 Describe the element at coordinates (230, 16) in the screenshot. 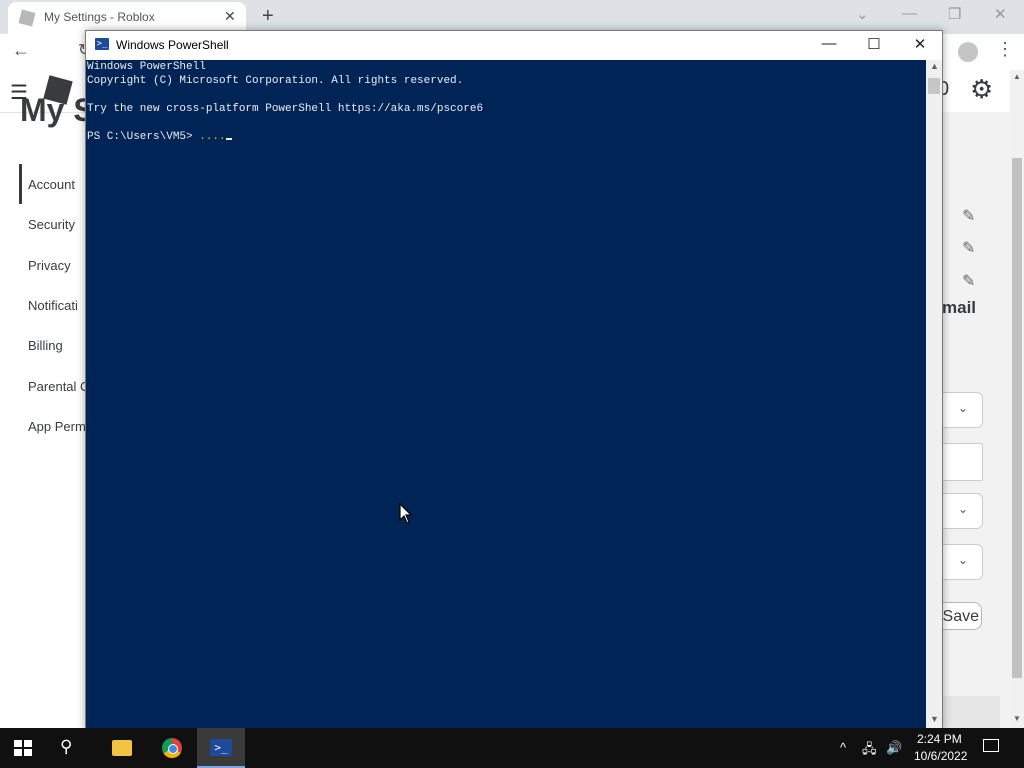

I see `tab-close-icon: ✕` at that location.